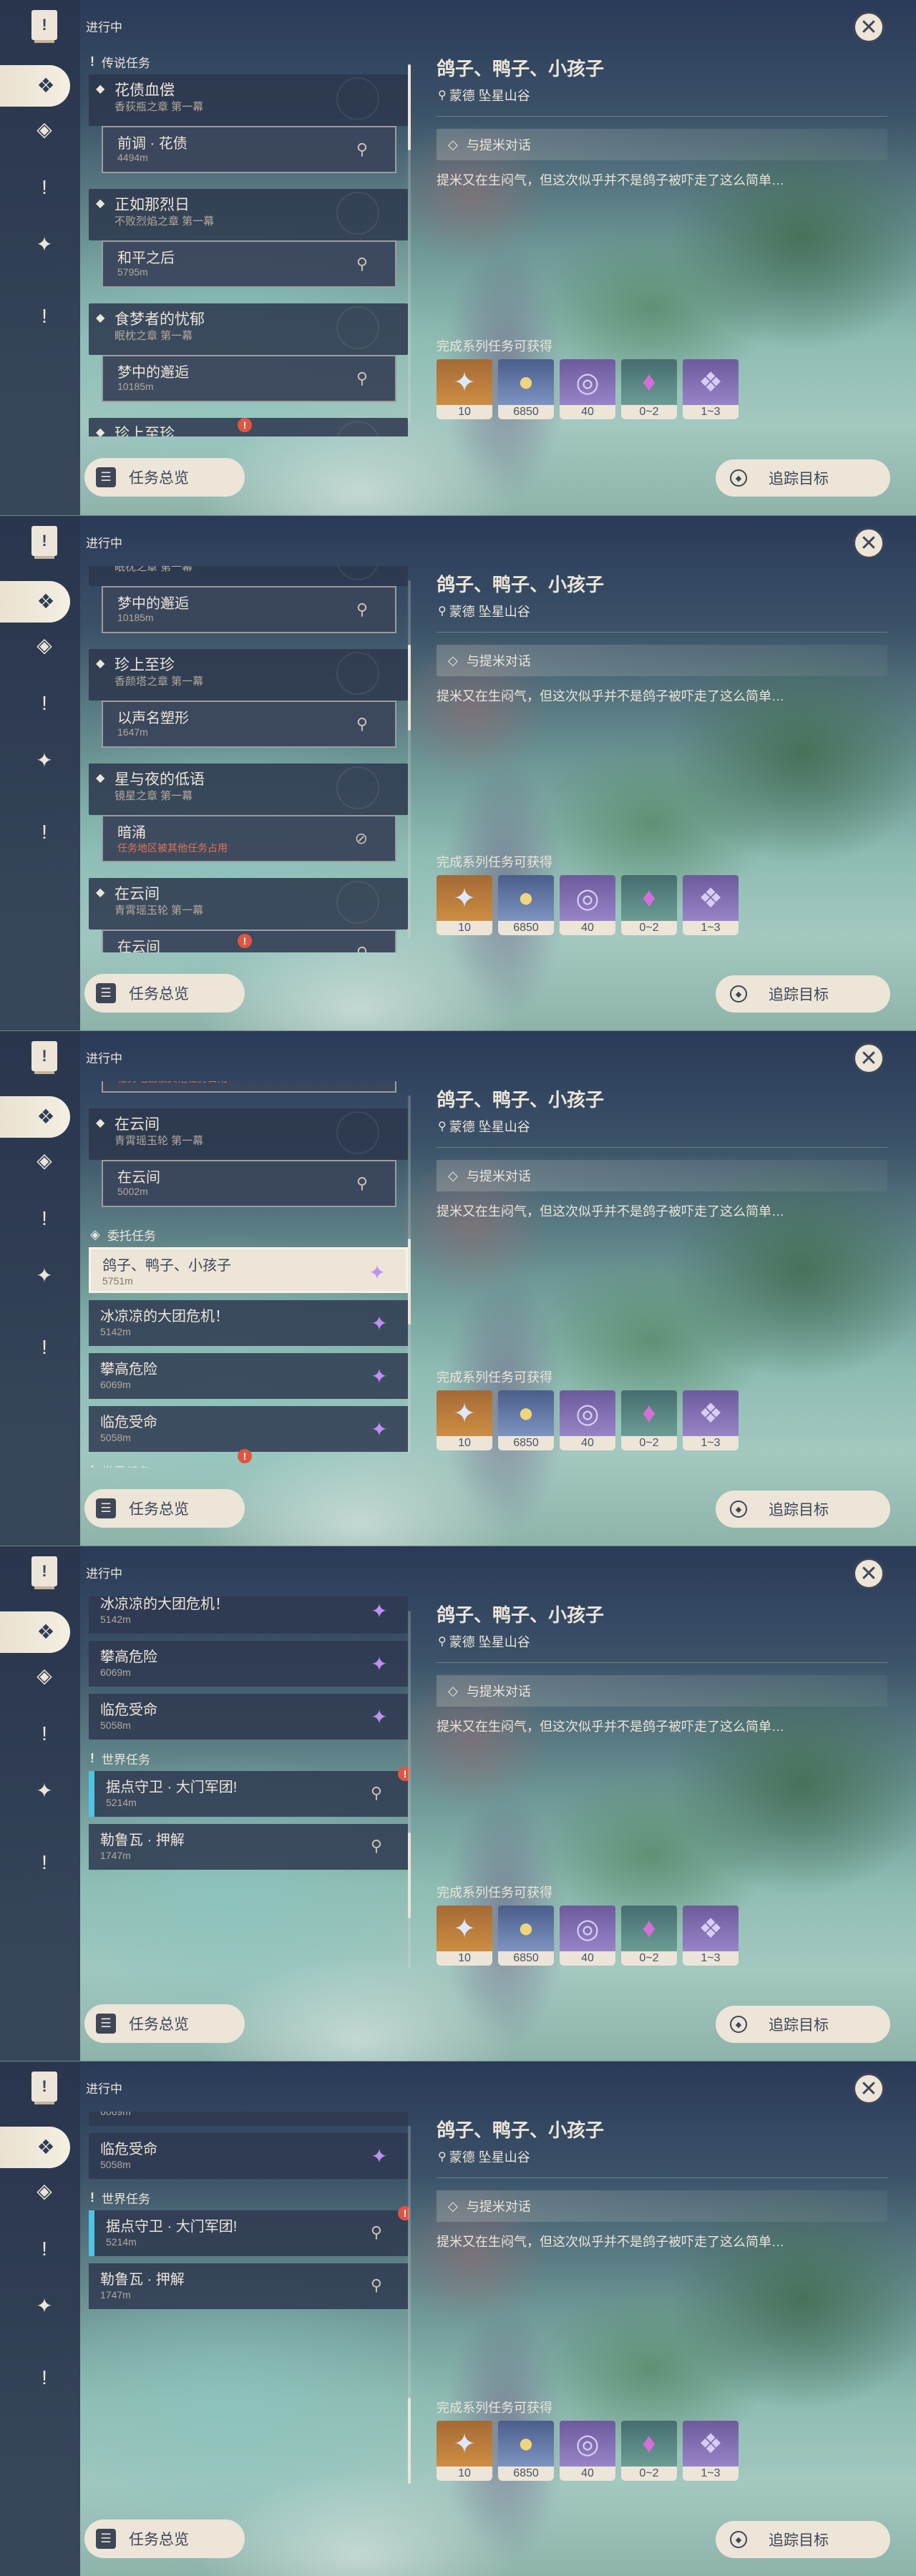 The width and height of the screenshot is (916, 2576). What do you see at coordinates (249, 724) in the screenshot?
I see `quest-step-3: 以声名塑形 1647m ⚲` at bounding box center [249, 724].